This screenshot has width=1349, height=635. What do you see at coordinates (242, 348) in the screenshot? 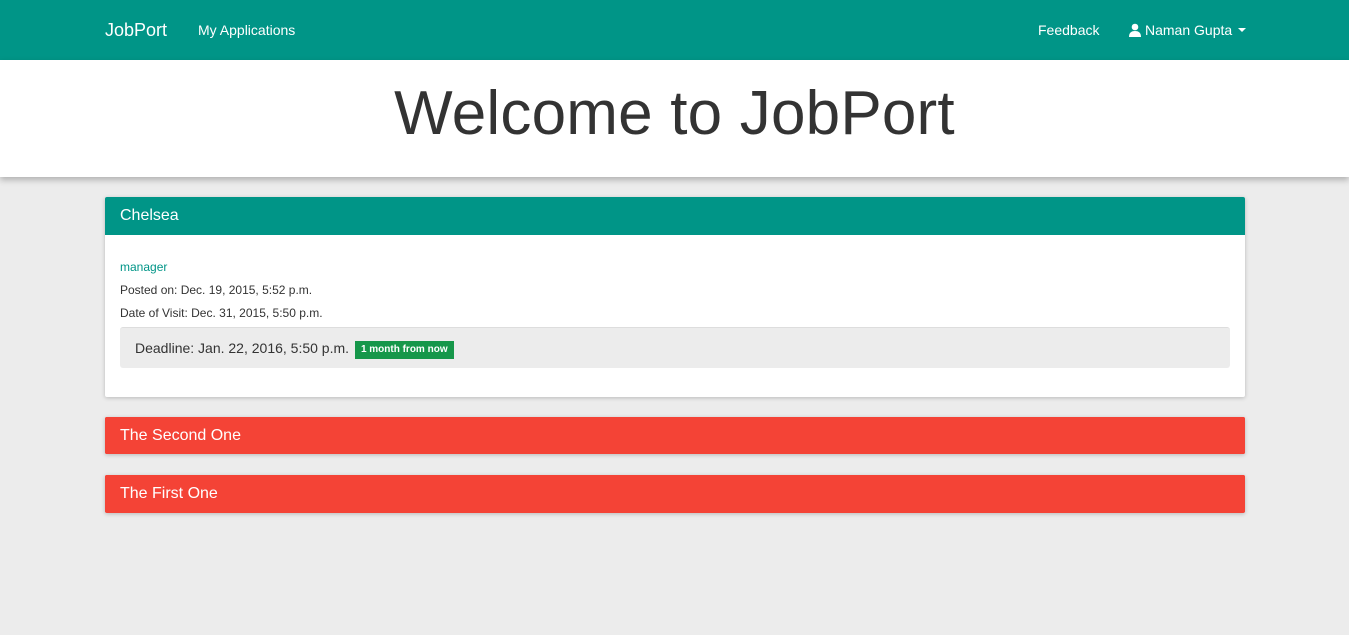
I see `deadline-text: Deadline: Jan. 22, 2016, 5:50 p.m.` at bounding box center [242, 348].